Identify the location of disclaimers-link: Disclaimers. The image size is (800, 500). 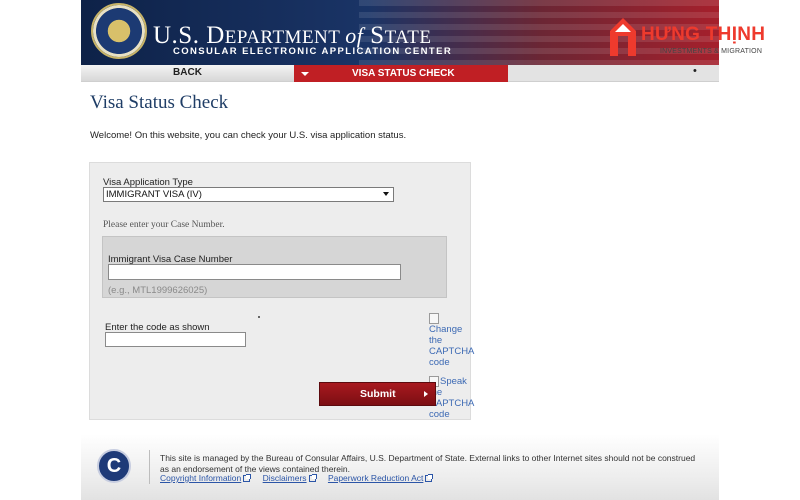
(289, 478).